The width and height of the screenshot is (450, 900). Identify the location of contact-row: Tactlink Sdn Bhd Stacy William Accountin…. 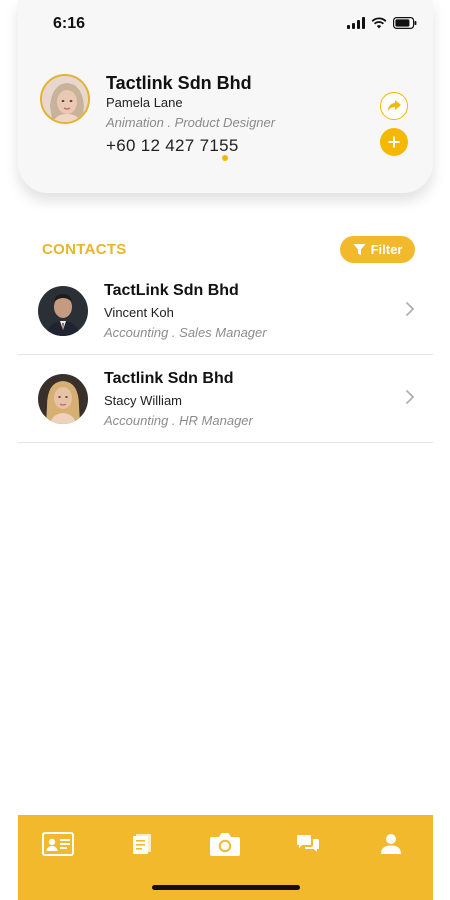
(225, 399).